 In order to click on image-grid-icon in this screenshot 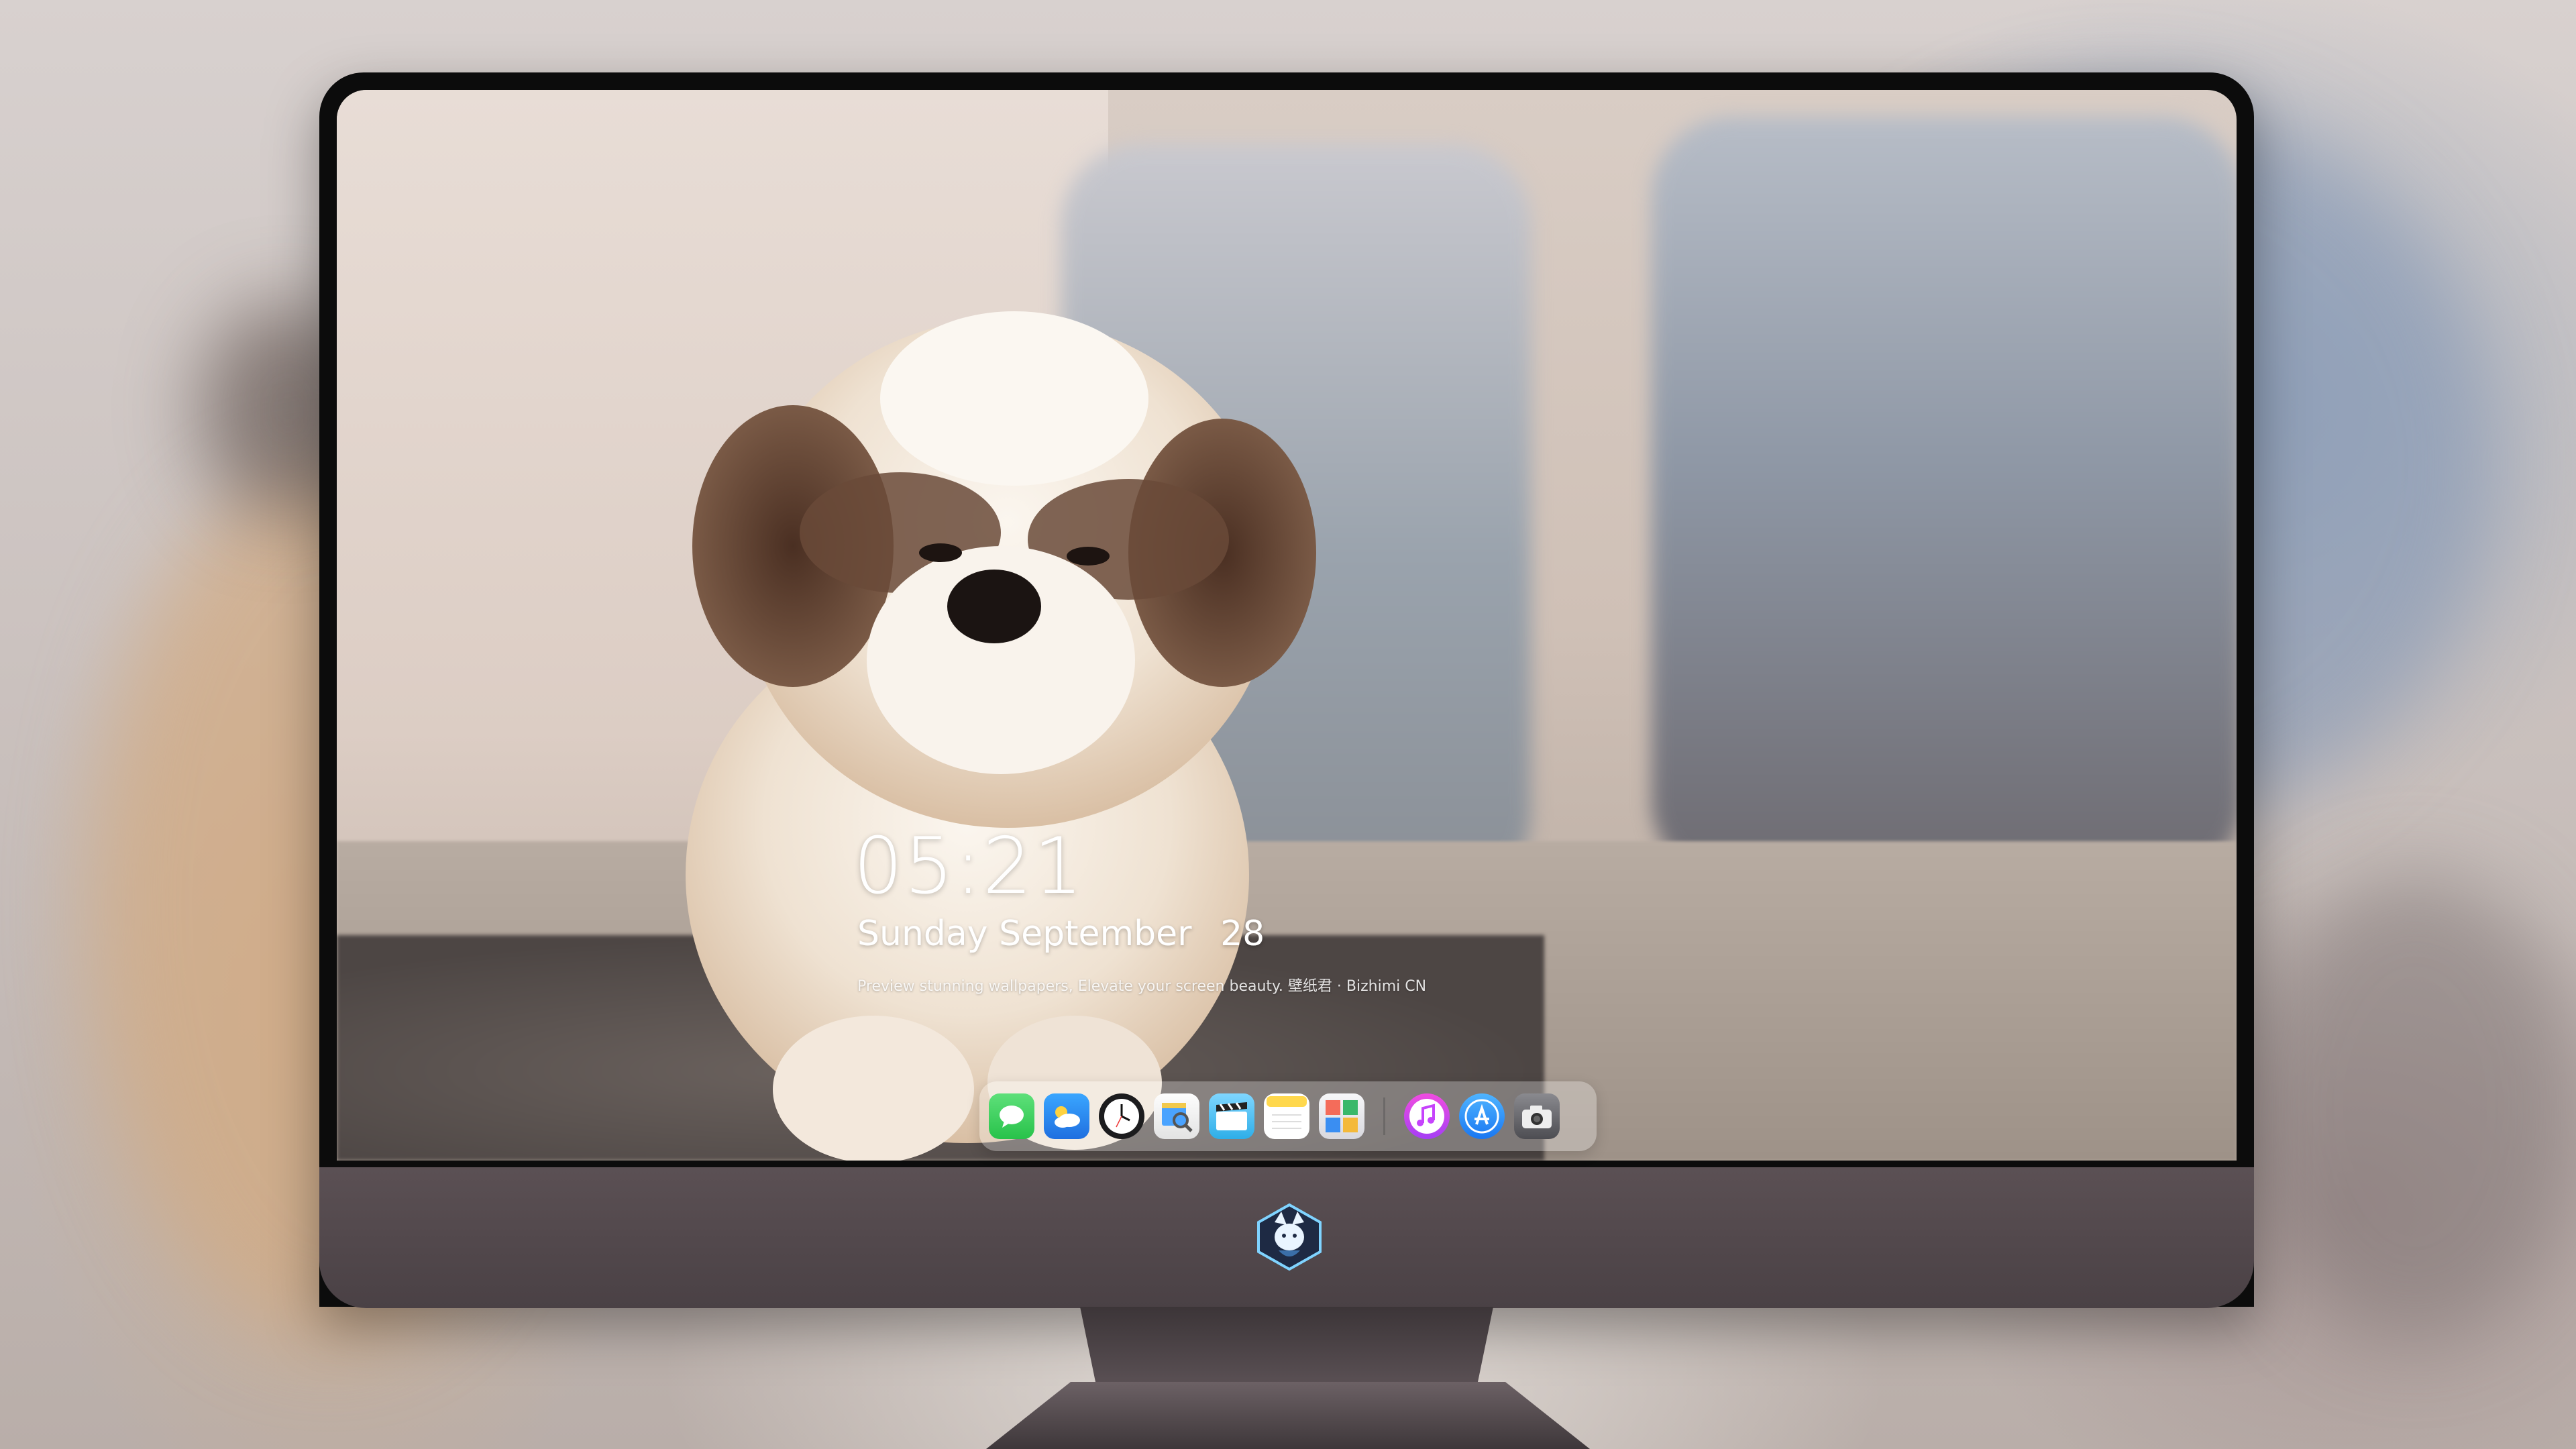, I will do `click(1342, 1116)`.